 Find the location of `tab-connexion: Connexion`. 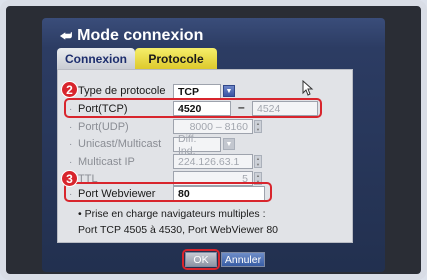

tab-connexion: Connexion is located at coordinates (96, 58).